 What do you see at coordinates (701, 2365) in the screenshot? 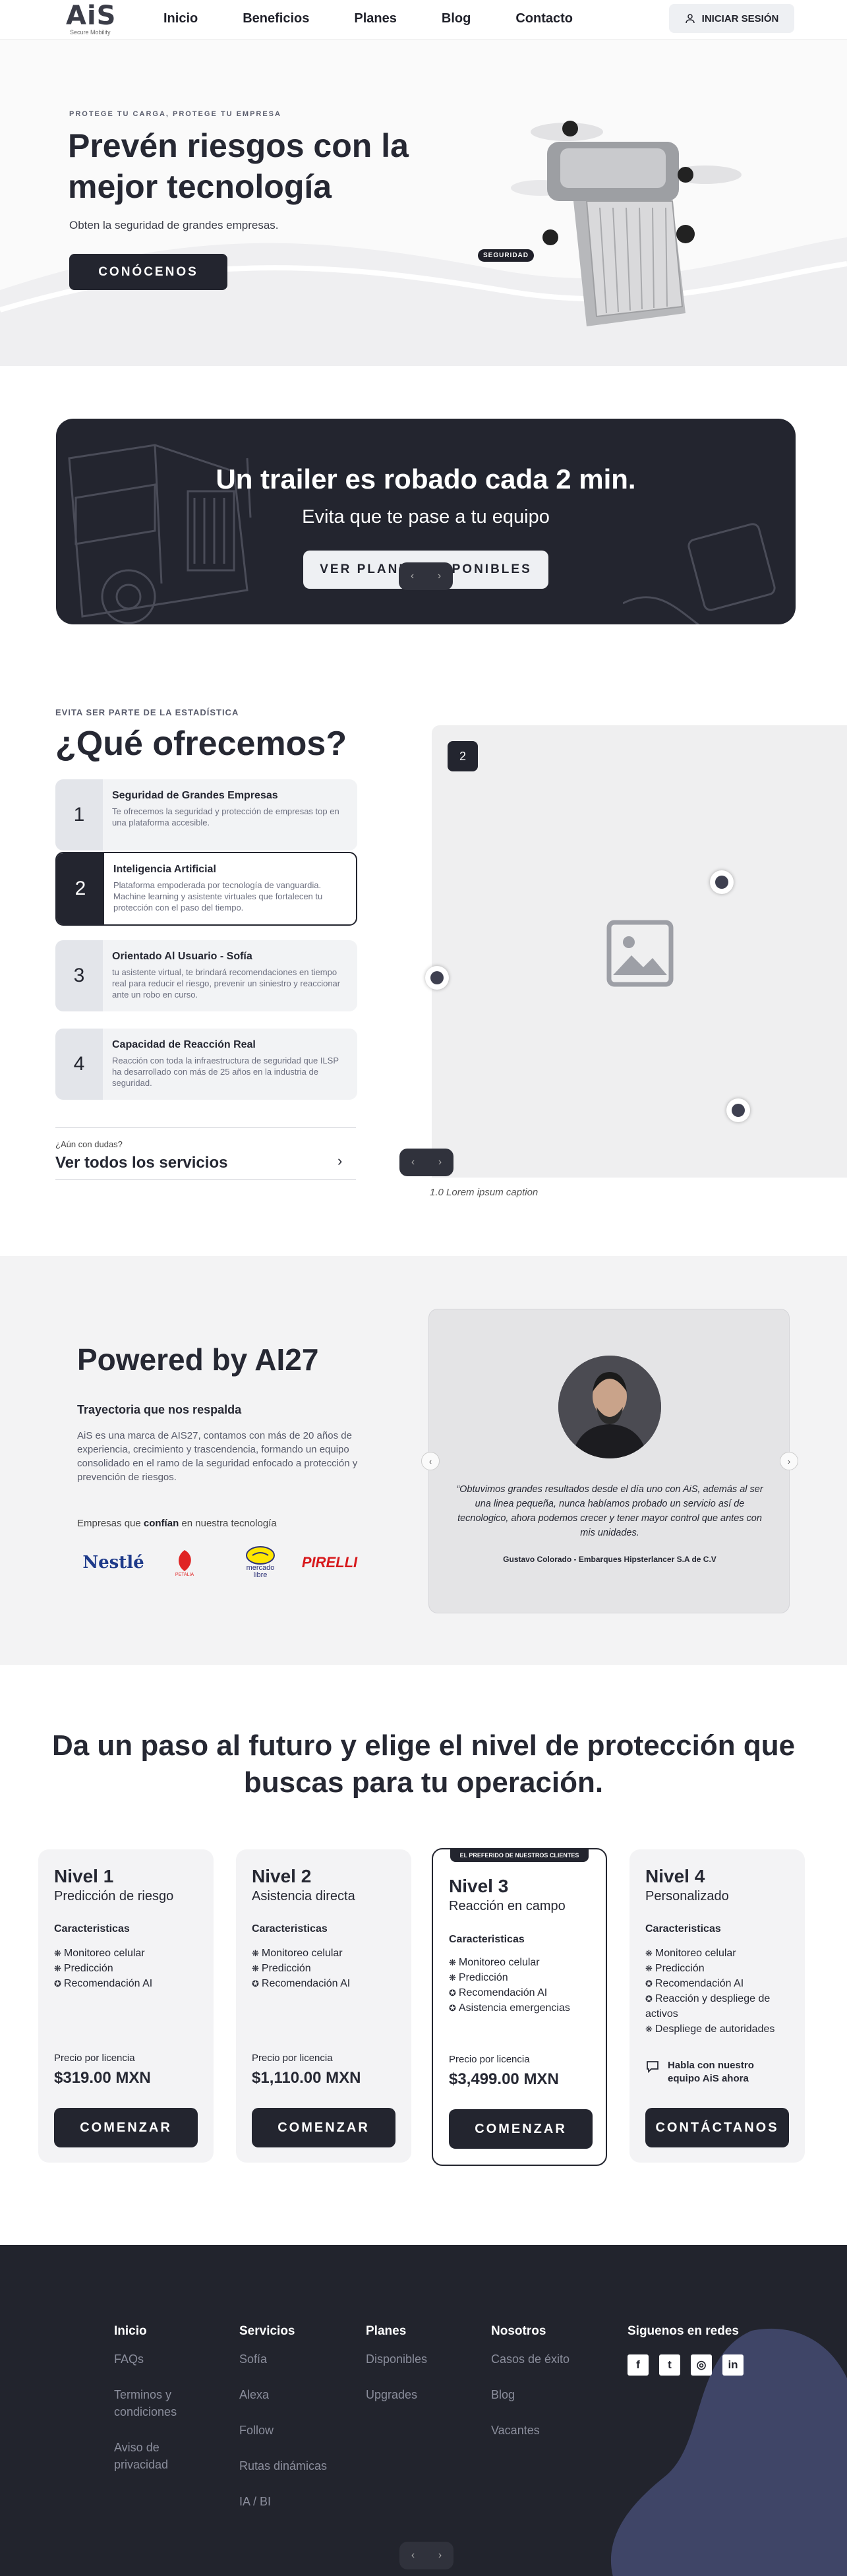
I see `instagram-icon: ◎` at bounding box center [701, 2365].